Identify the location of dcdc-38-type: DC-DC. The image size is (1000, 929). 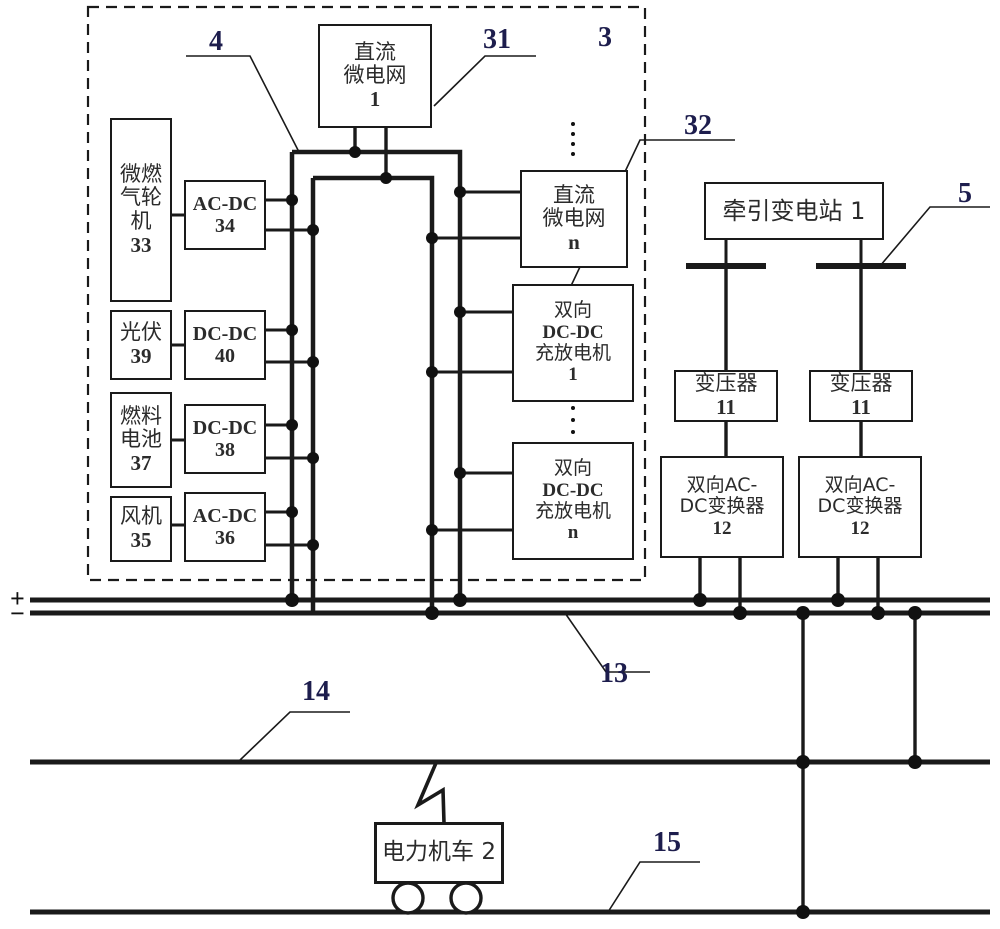
(225, 427).